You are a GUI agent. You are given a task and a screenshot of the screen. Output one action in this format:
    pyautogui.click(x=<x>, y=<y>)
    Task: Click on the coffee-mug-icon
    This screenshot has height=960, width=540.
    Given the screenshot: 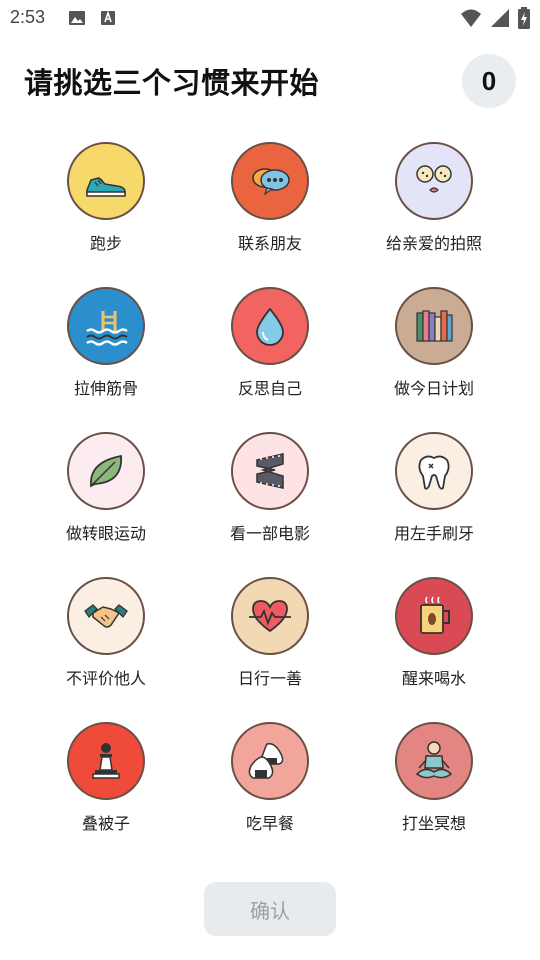 What is the action you would take?
    pyautogui.click(x=435, y=615)
    